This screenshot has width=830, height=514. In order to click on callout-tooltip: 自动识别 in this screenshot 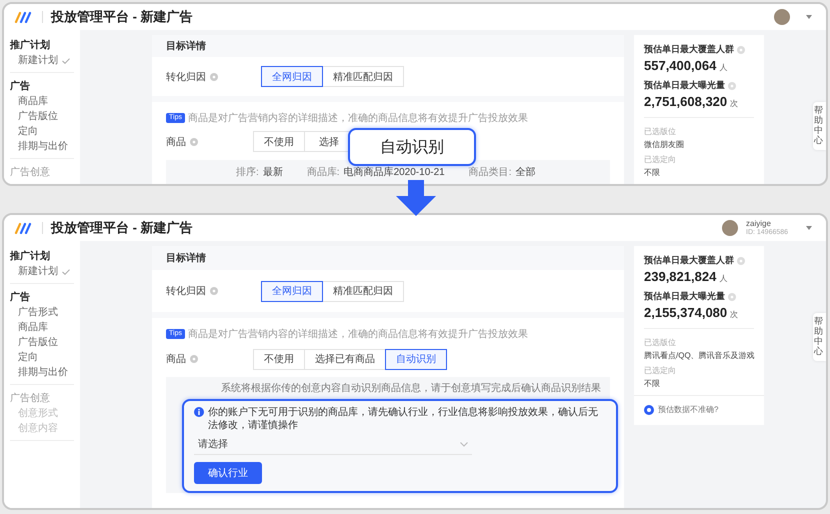, I will do `click(412, 147)`.